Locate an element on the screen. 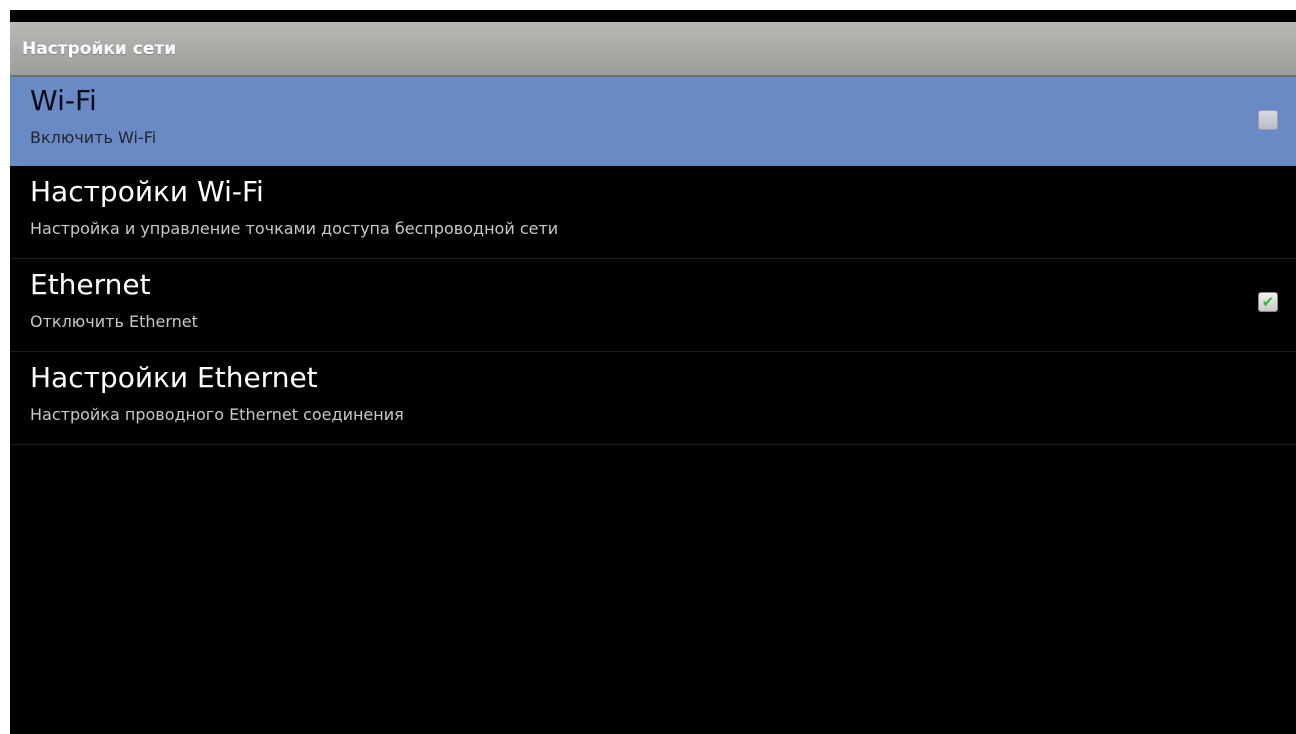 Image resolution: width=1296 pixels, height=734 pixels. ethernet-preference-item: Ethernet Отключить Ethernet ✔ is located at coordinates (653, 305).